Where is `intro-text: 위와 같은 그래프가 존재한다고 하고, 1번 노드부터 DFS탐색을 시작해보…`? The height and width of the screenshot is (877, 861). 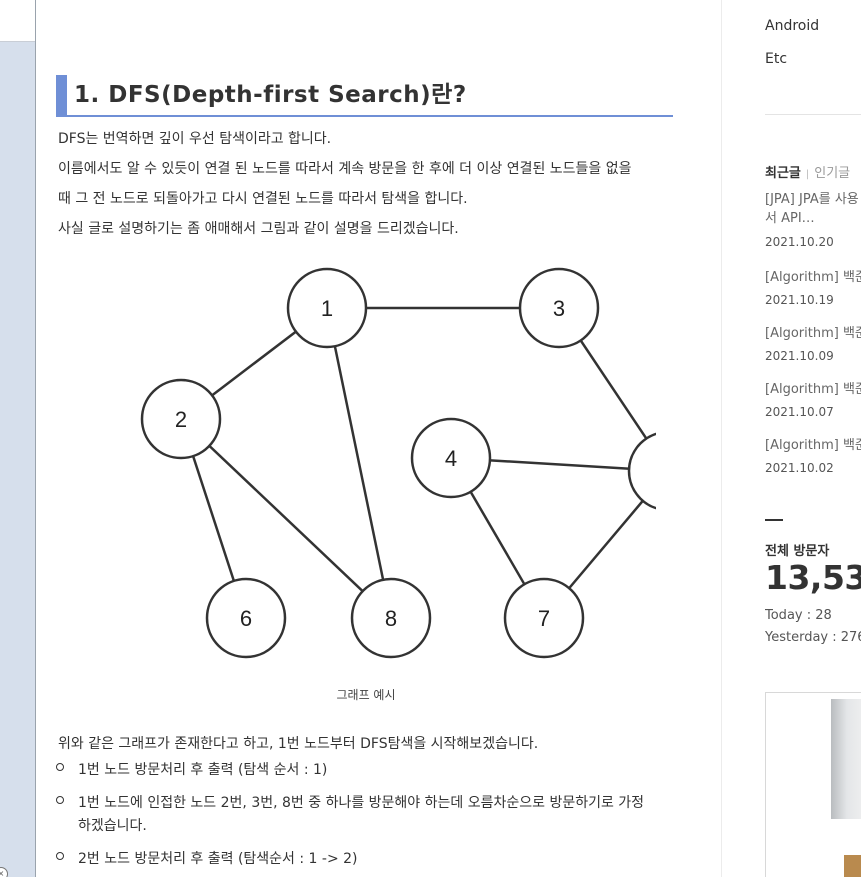 intro-text: 위와 같은 그래프가 존재한다고 하고, 1번 노드부터 DFS탐색을 시작해보… is located at coordinates (298, 744).